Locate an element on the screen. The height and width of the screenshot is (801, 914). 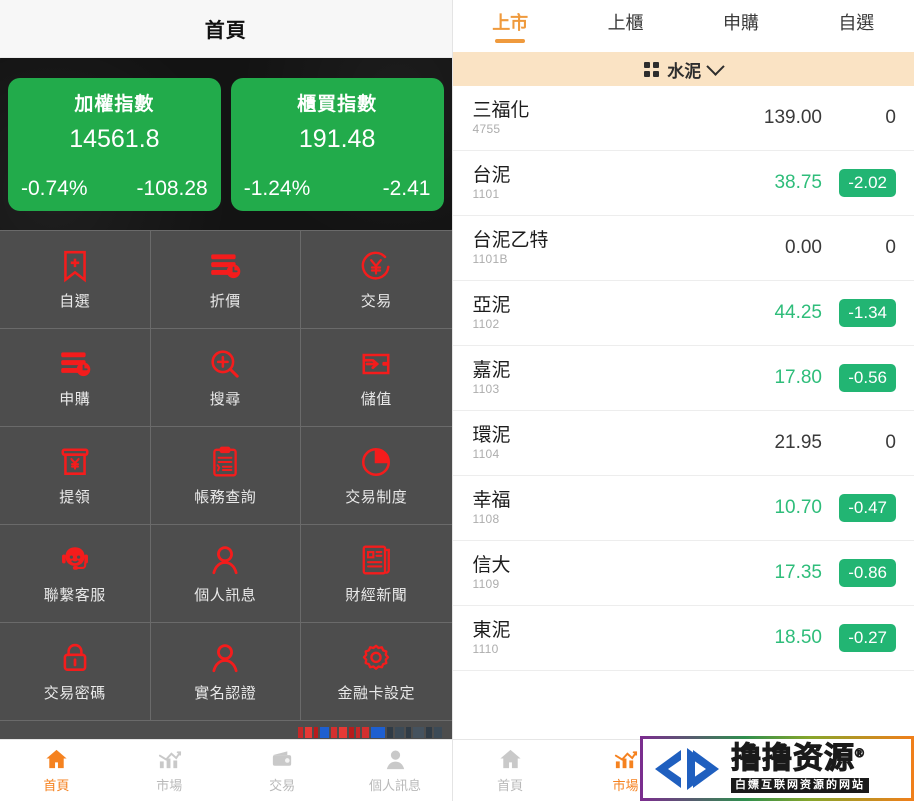
table-row: 亞泥 1102 44.25 -1.34 is located at coordinates (683, 313).